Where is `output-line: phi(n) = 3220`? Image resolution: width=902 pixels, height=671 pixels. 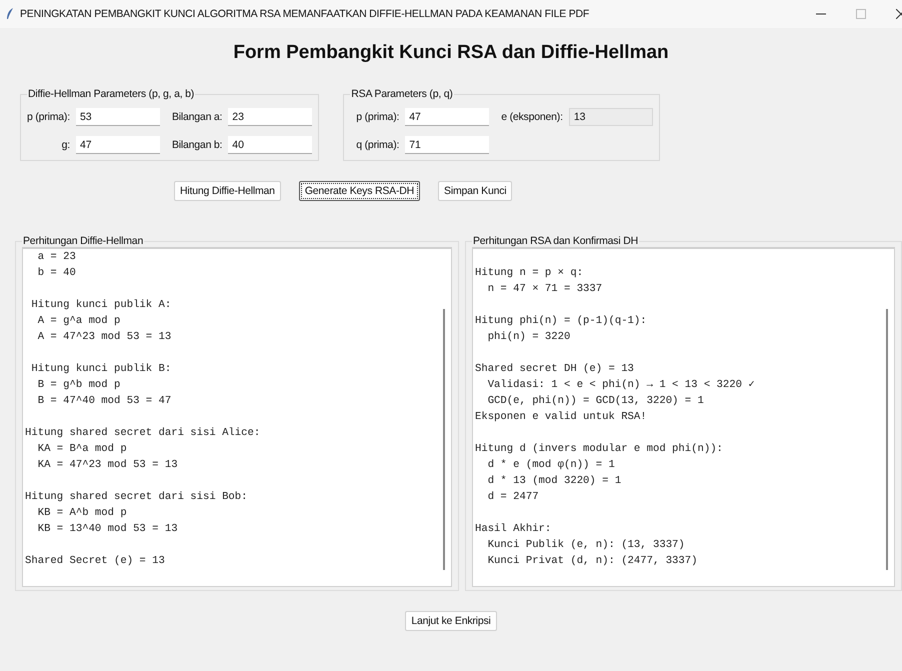
output-line: phi(n) = 3220 is located at coordinates (529, 337).